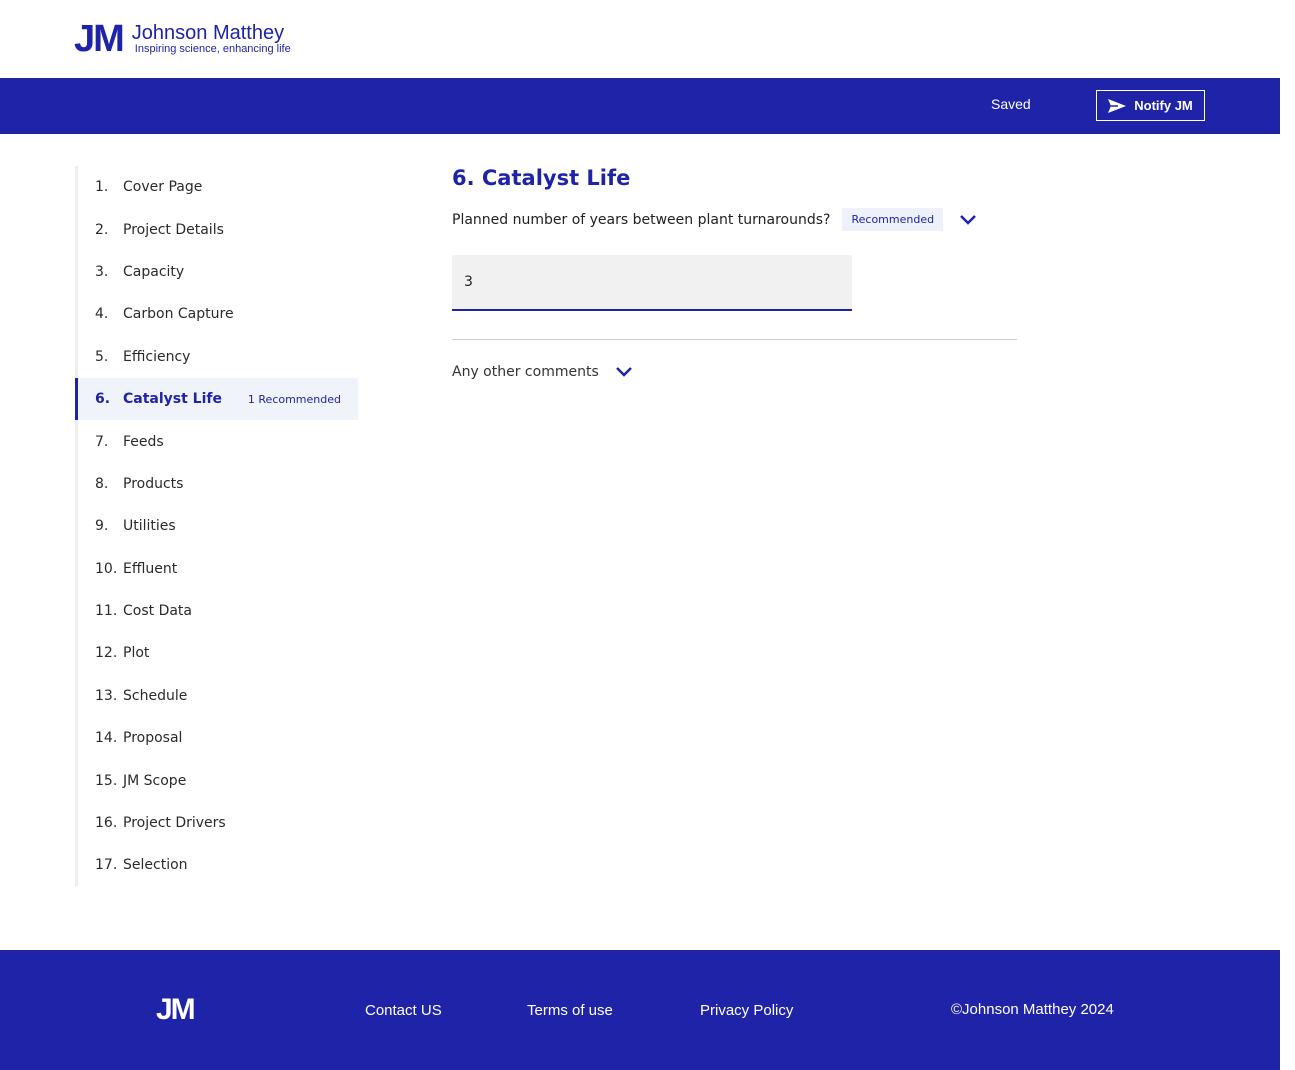 Image resolution: width=1295 pixels, height=1070 pixels. I want to click on sidebar-item-products: 8. Products, so click(218, 484).